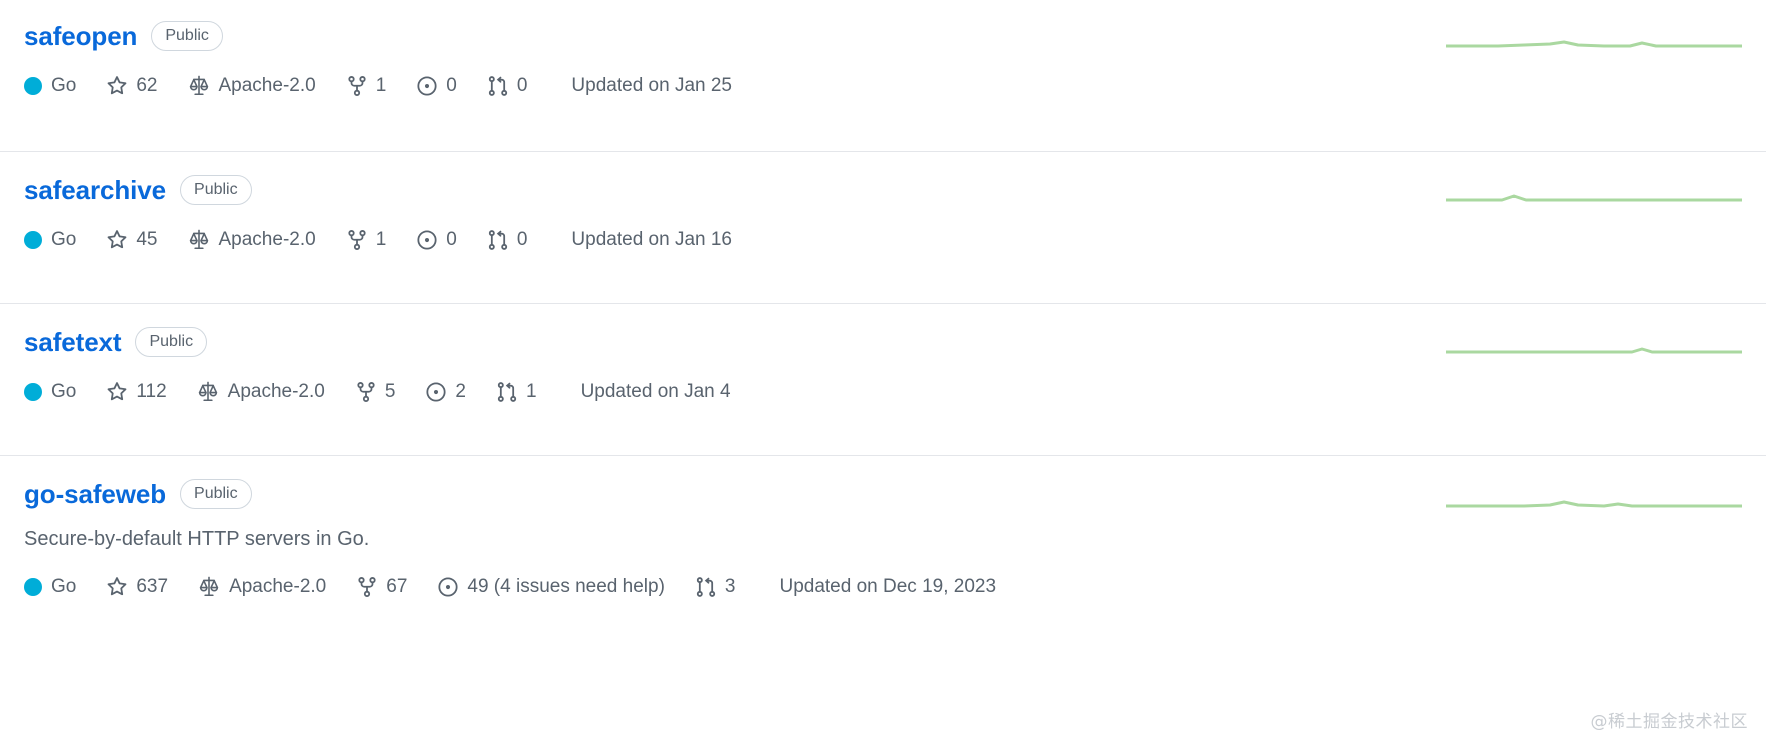 The image size is (1766, 740). I want to click on repository-name-link: safearchive, so click(95, 190).